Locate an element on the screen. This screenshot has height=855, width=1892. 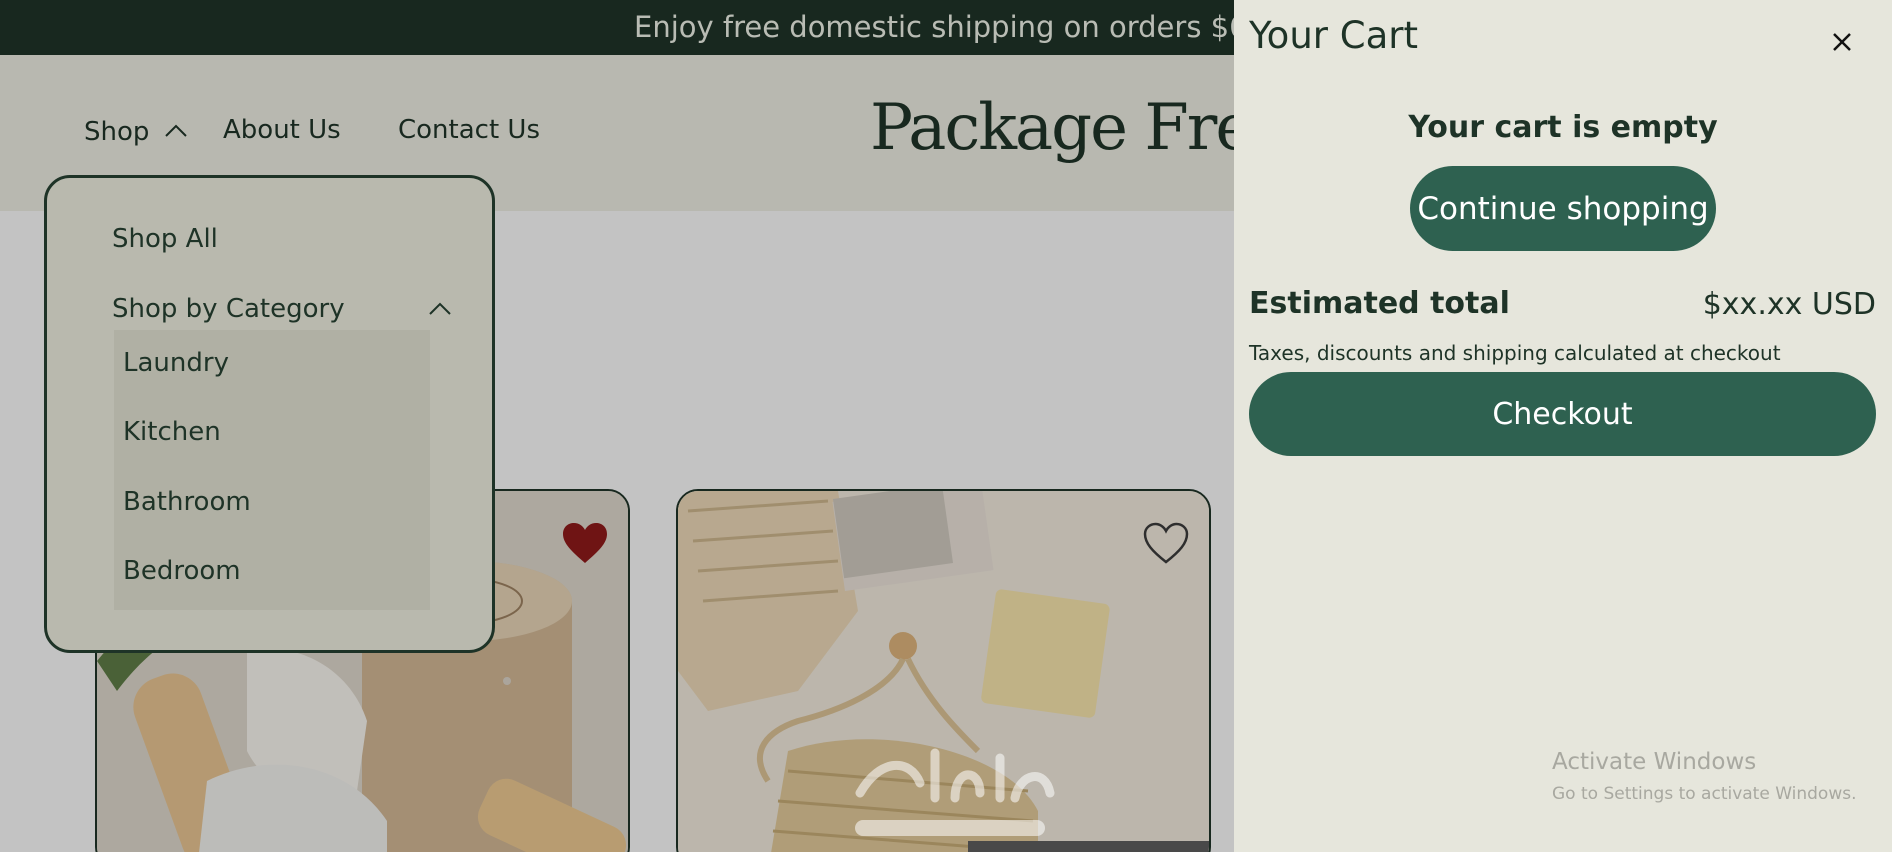
menu-item-bedroom: Bedroom is located at coordinates (182, 571).